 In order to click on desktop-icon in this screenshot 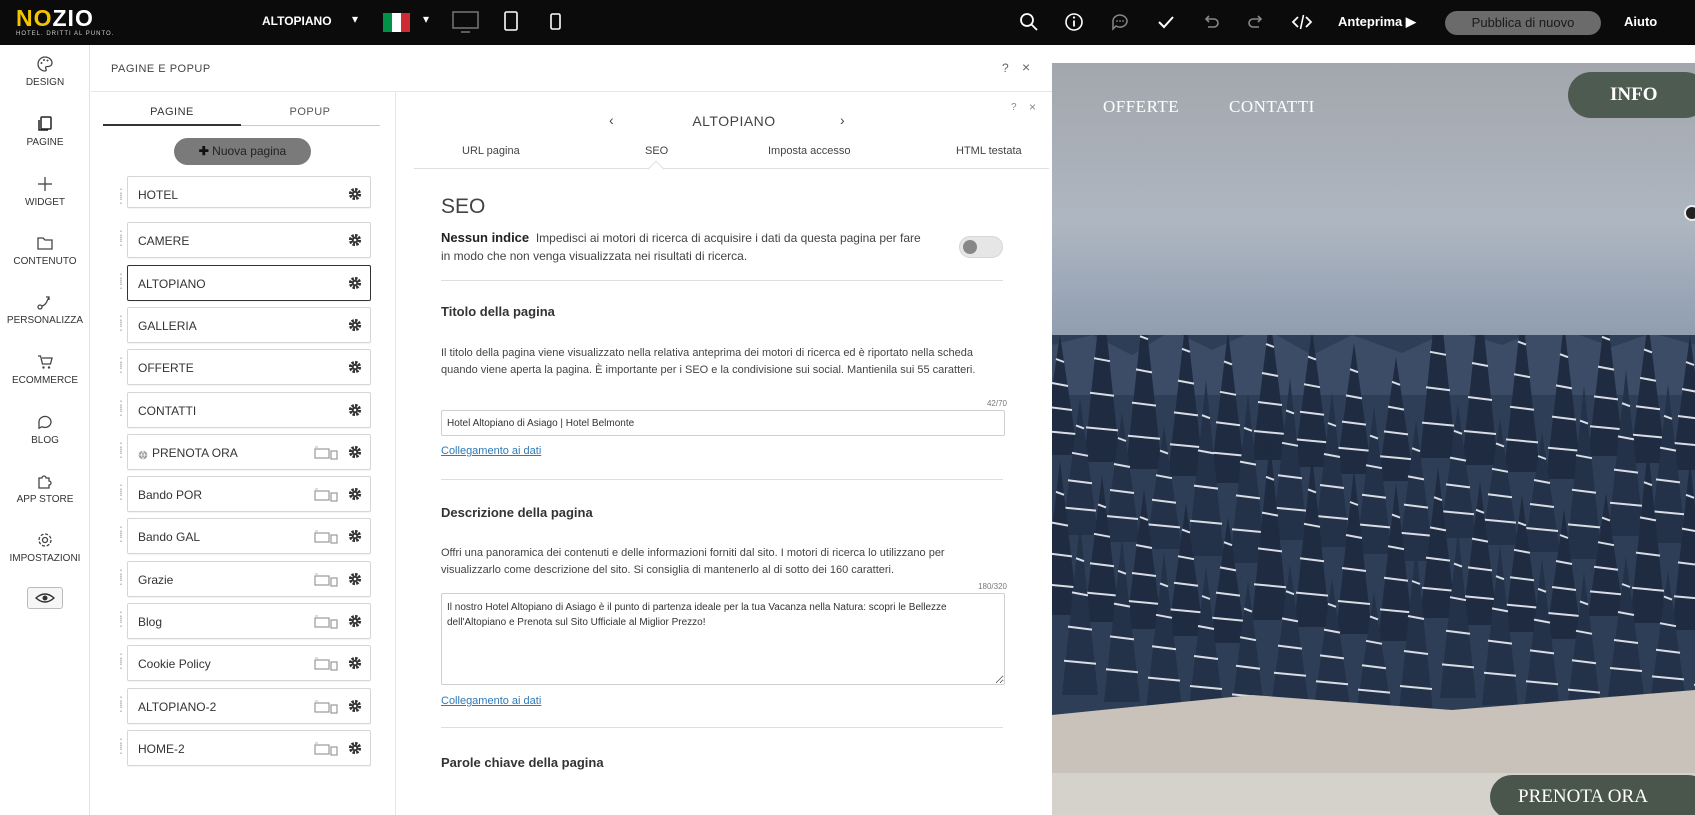, I will do `click(465, 22)`.